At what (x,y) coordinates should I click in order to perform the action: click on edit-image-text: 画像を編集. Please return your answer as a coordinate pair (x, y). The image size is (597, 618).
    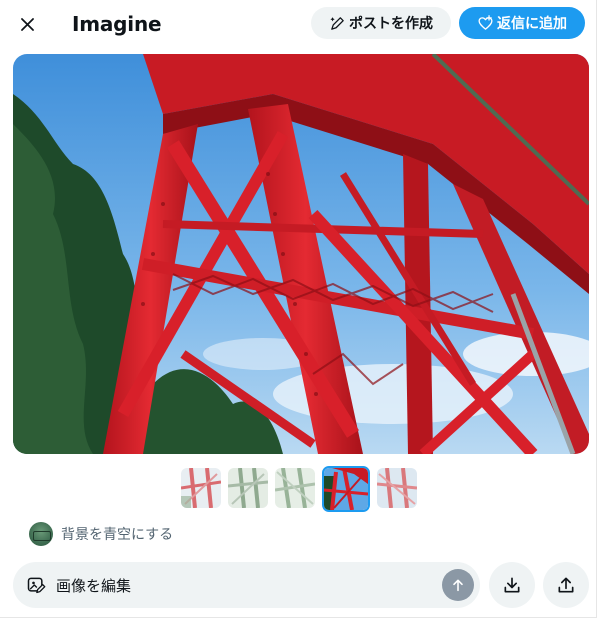
    Looking at the image, I should click on (94, 586).